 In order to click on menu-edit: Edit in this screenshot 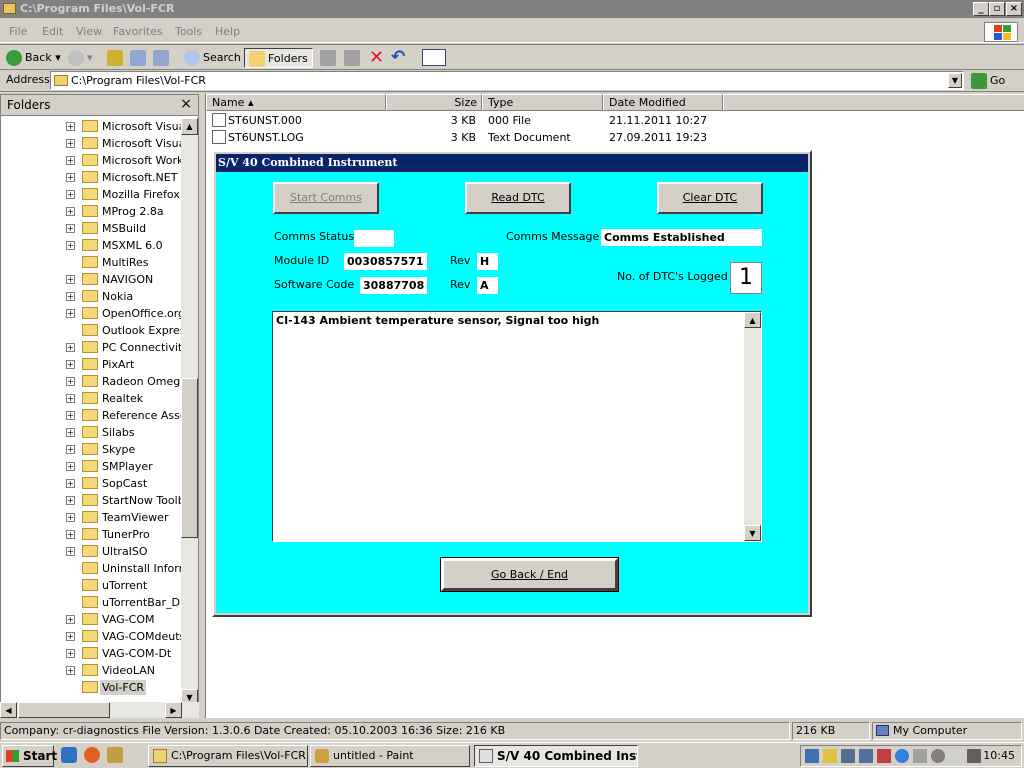, I will do `click(52, 31)`.